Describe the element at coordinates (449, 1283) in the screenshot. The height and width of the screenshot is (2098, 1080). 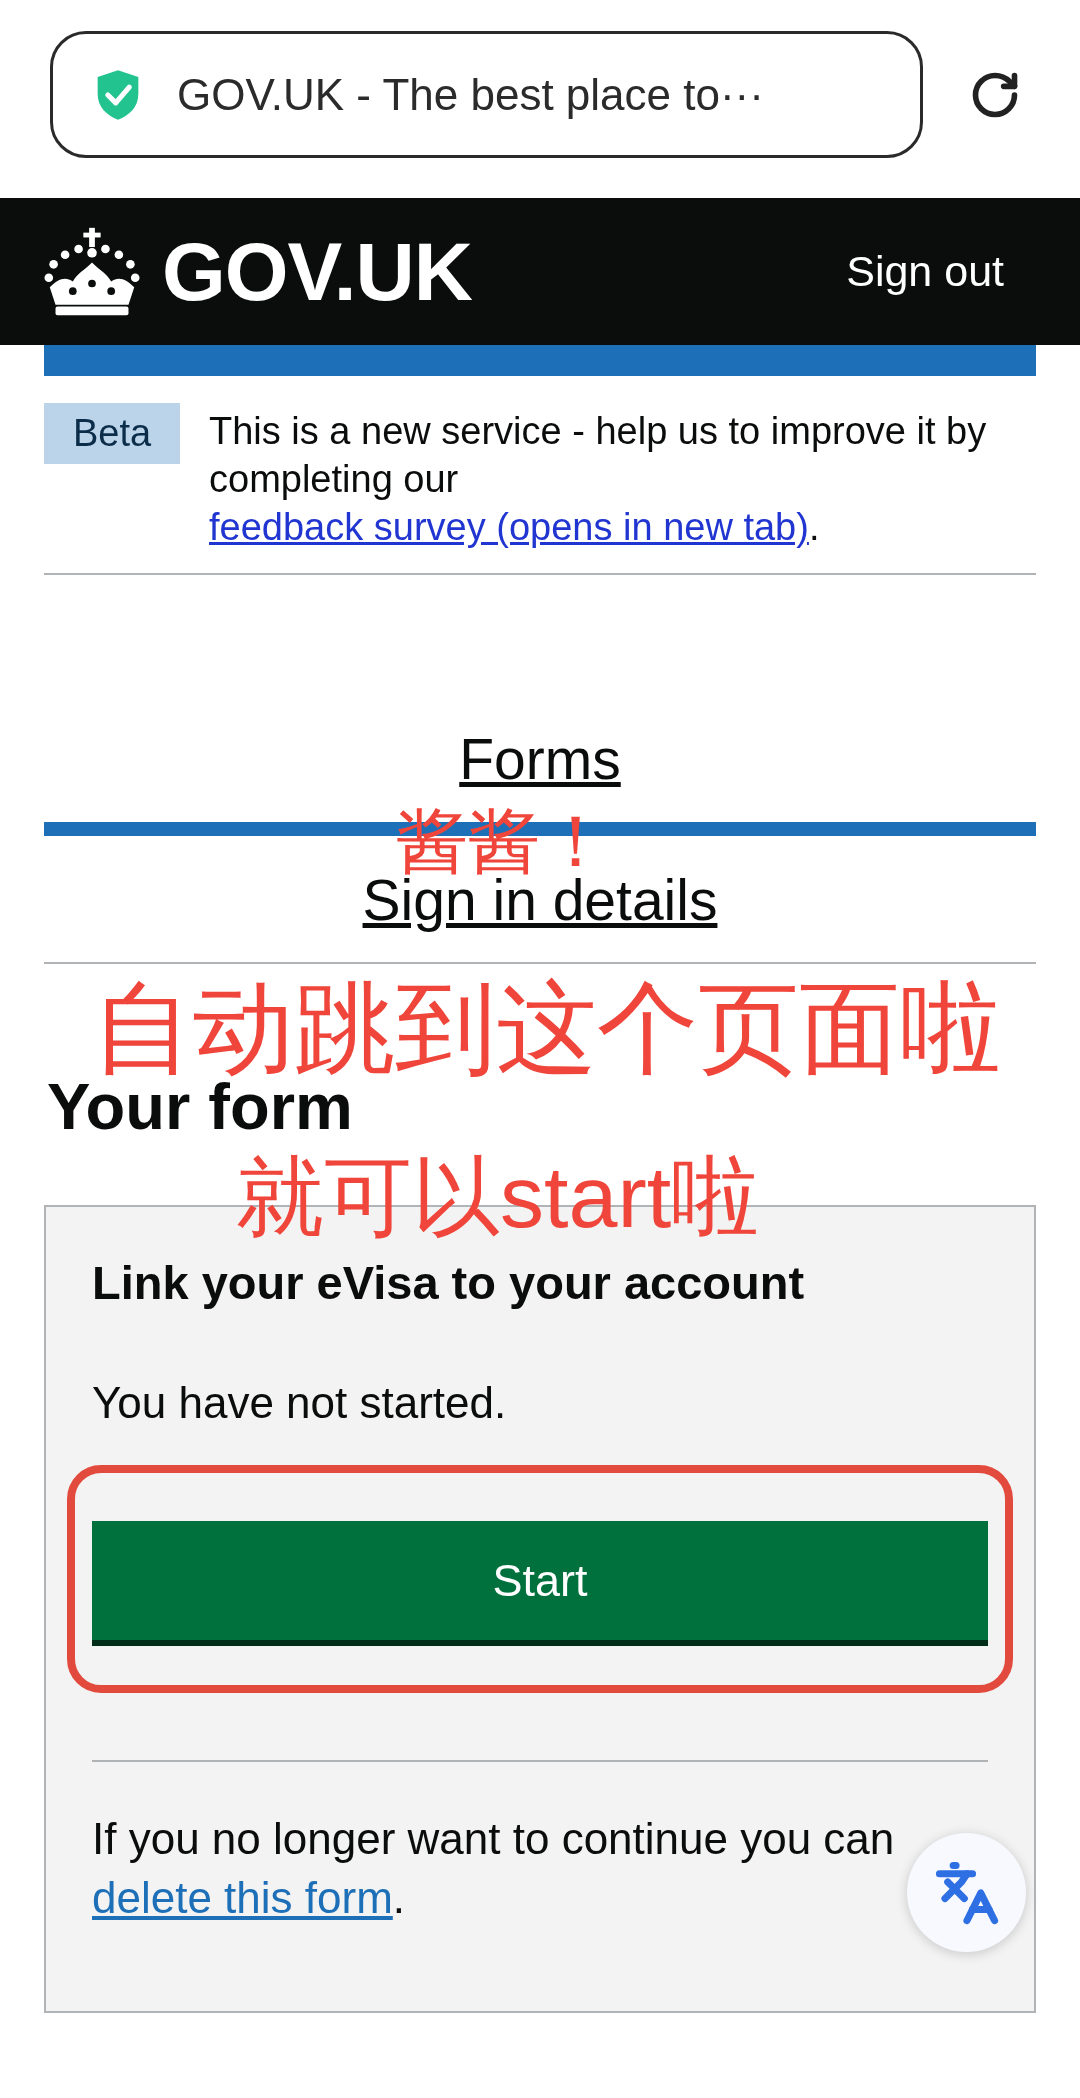
I see `form-title: Link your eVisa to your account` at that location.